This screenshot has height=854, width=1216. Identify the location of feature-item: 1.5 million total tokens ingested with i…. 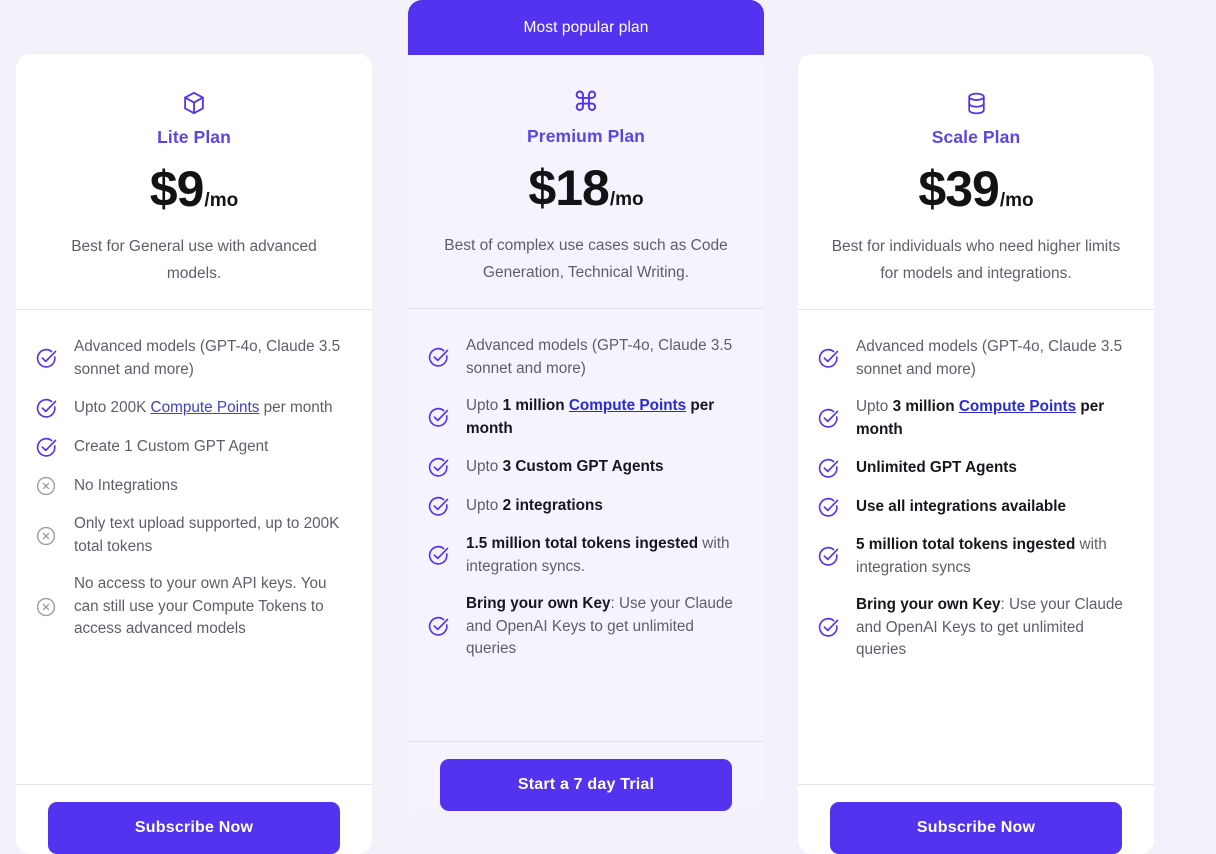
(584, 555).